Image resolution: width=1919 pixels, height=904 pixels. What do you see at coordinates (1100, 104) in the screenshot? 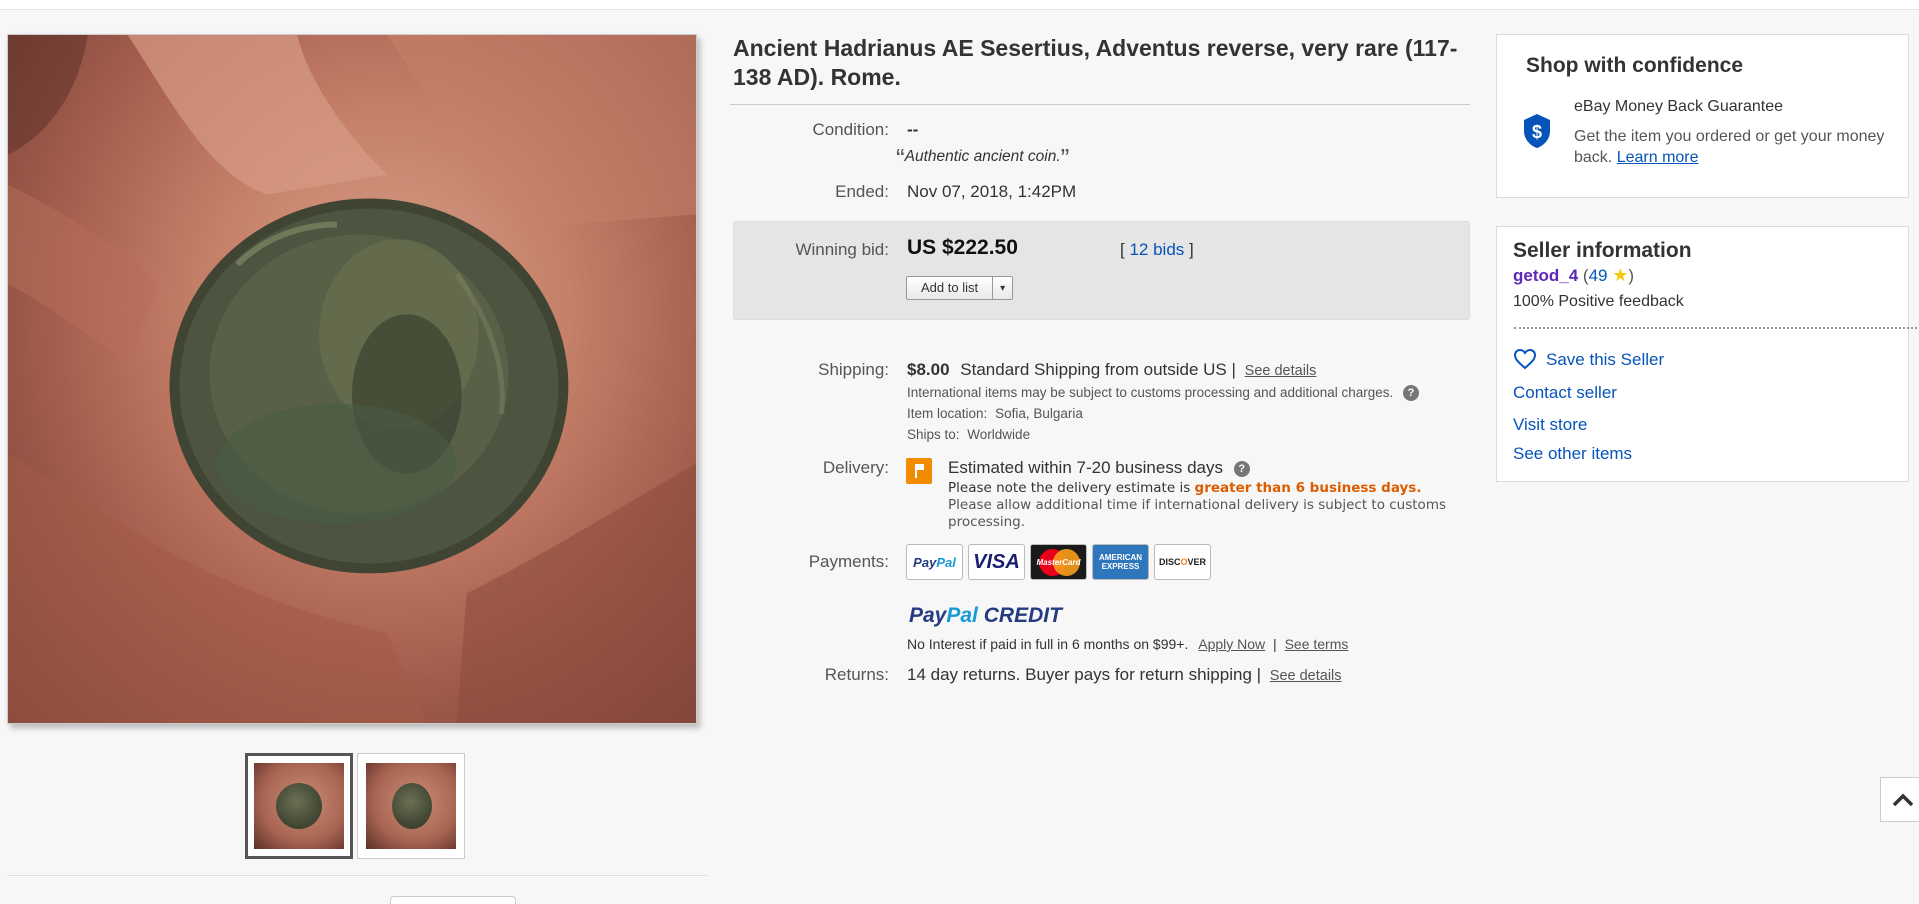
I see `title-divider` at bounding box center [1100, 104].